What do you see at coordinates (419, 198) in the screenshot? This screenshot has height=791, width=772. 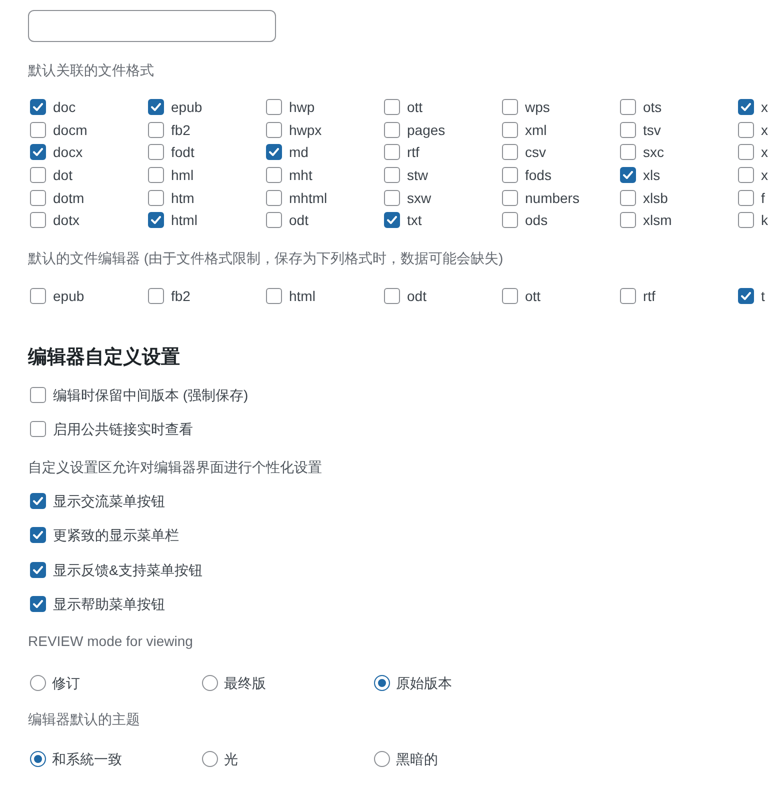 I see `checkbox-label: sxw` at bounding box center [419, 198].